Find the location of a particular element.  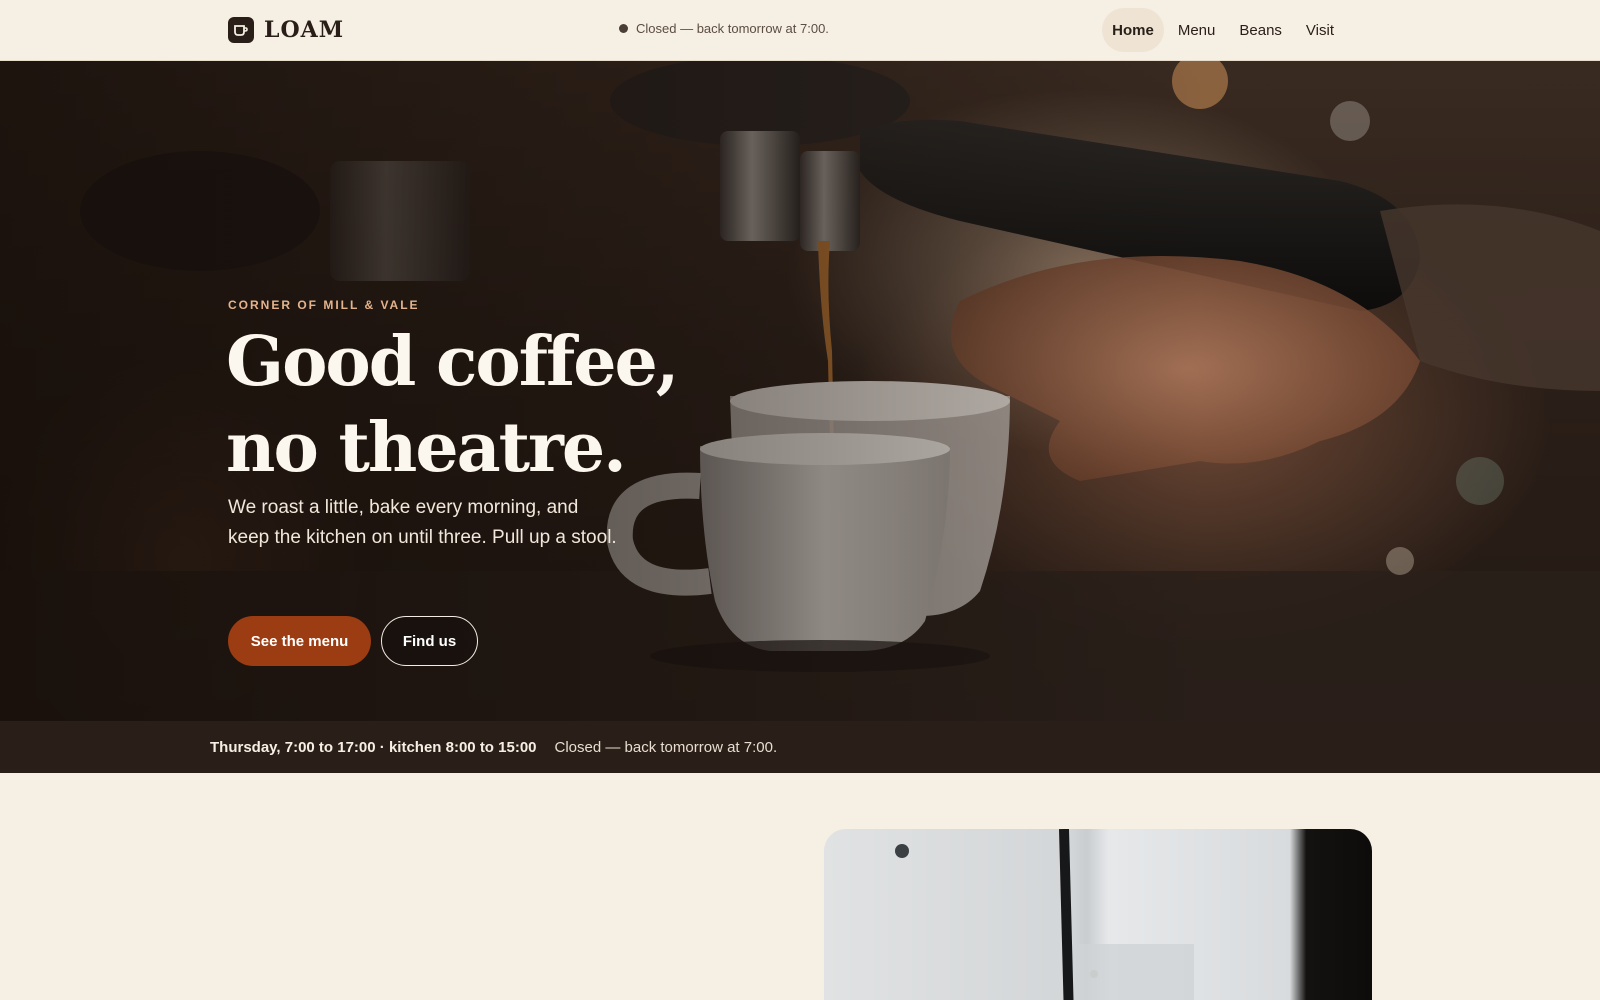

nav-beans: Beans is located at coordinates (1260, 30).